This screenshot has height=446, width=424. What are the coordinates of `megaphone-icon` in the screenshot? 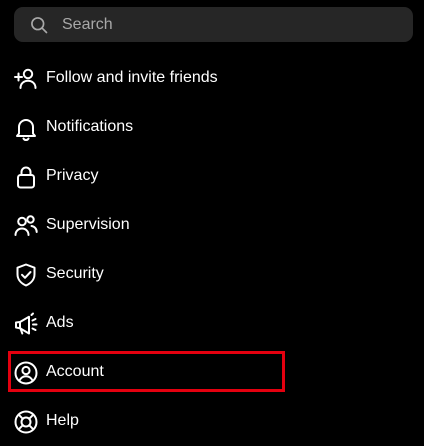 It's located at (26, 324).